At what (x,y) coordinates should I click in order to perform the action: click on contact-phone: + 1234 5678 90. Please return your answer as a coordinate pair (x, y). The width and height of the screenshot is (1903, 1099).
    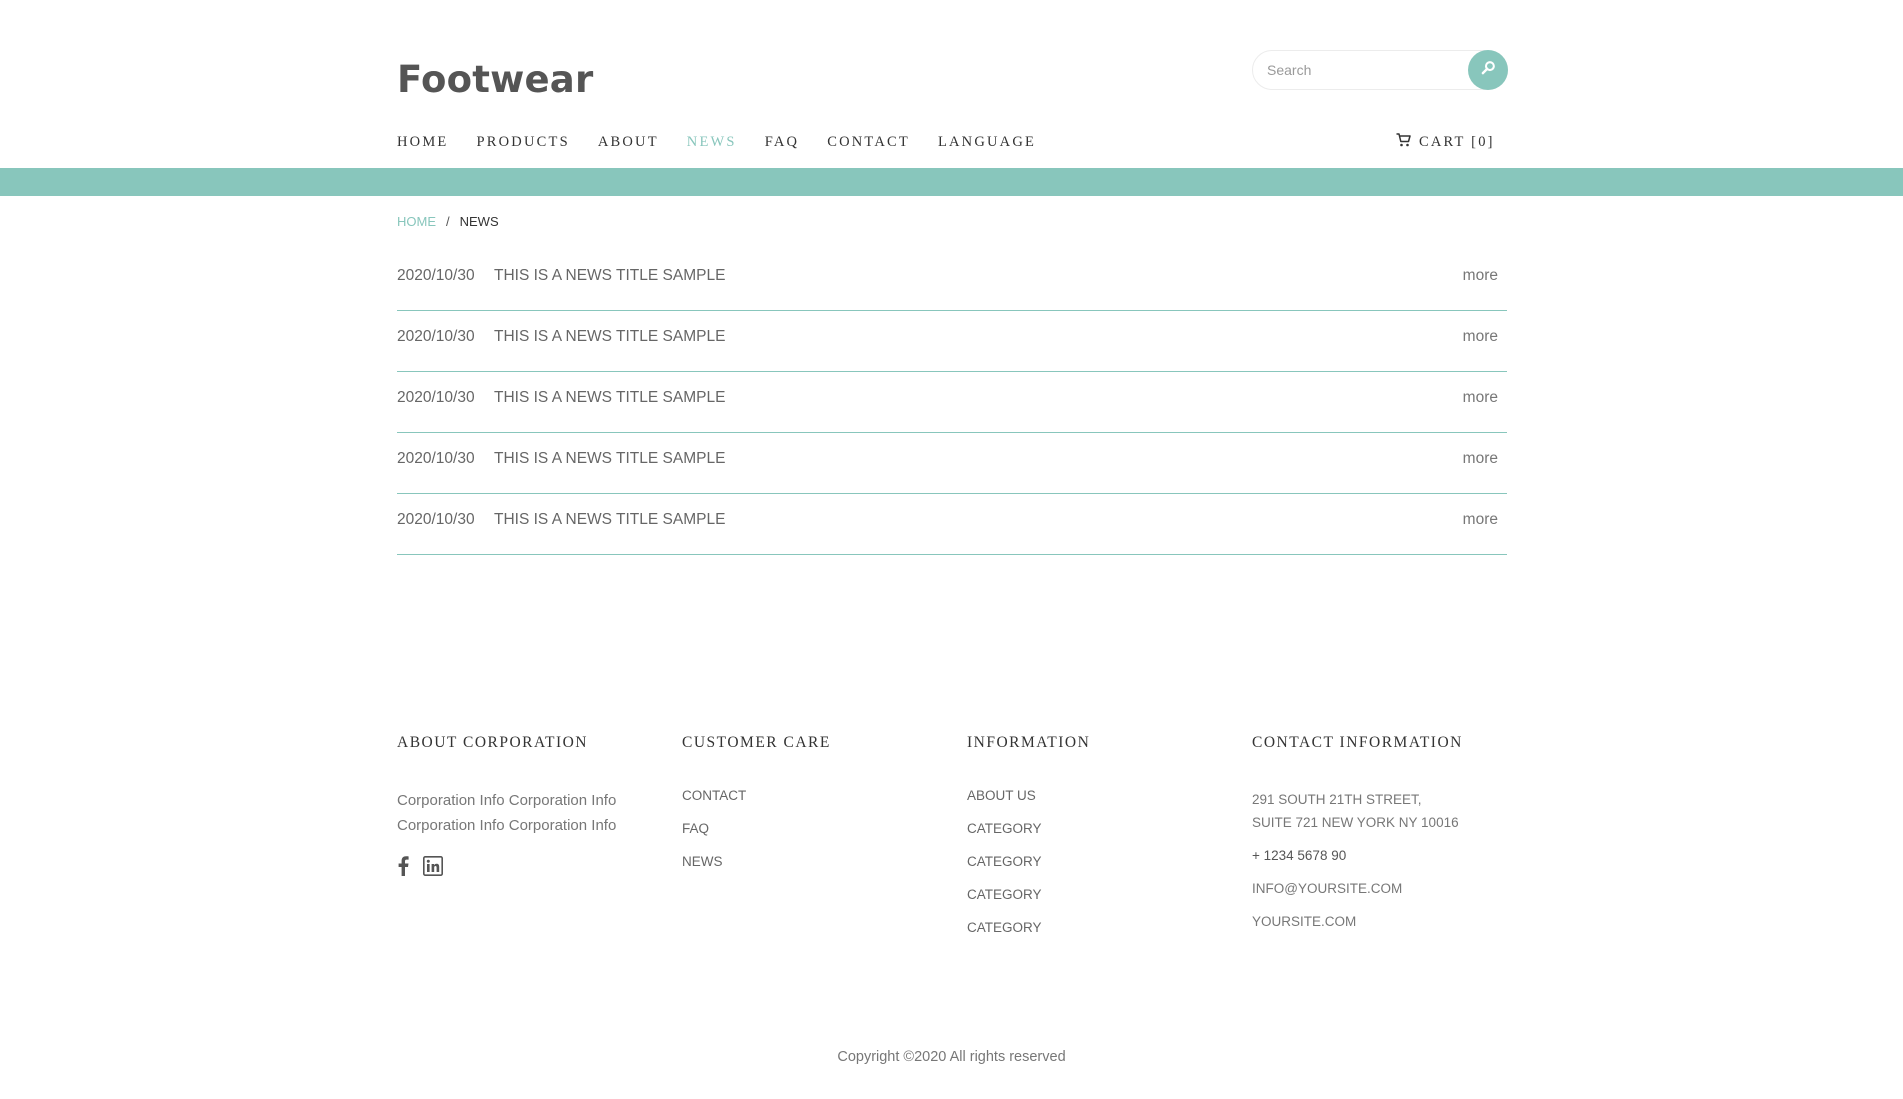
    Looking at the image, I should click on (1387, 855).